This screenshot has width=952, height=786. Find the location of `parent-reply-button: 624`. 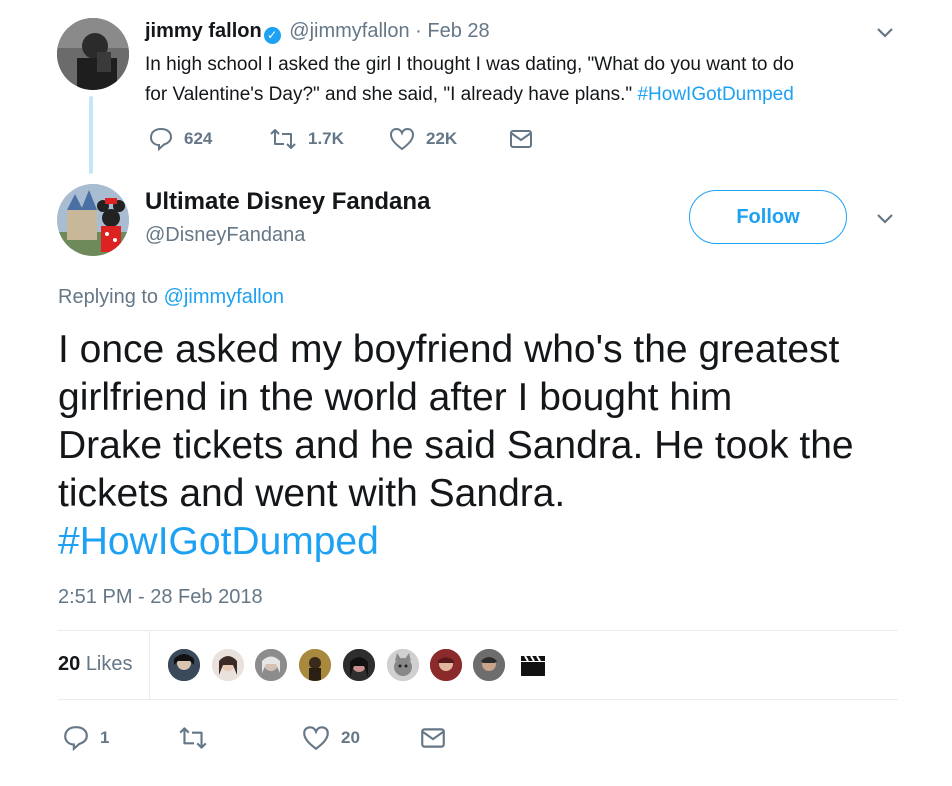

parent-reply-button: 624 is located at coordinates (208, 139).